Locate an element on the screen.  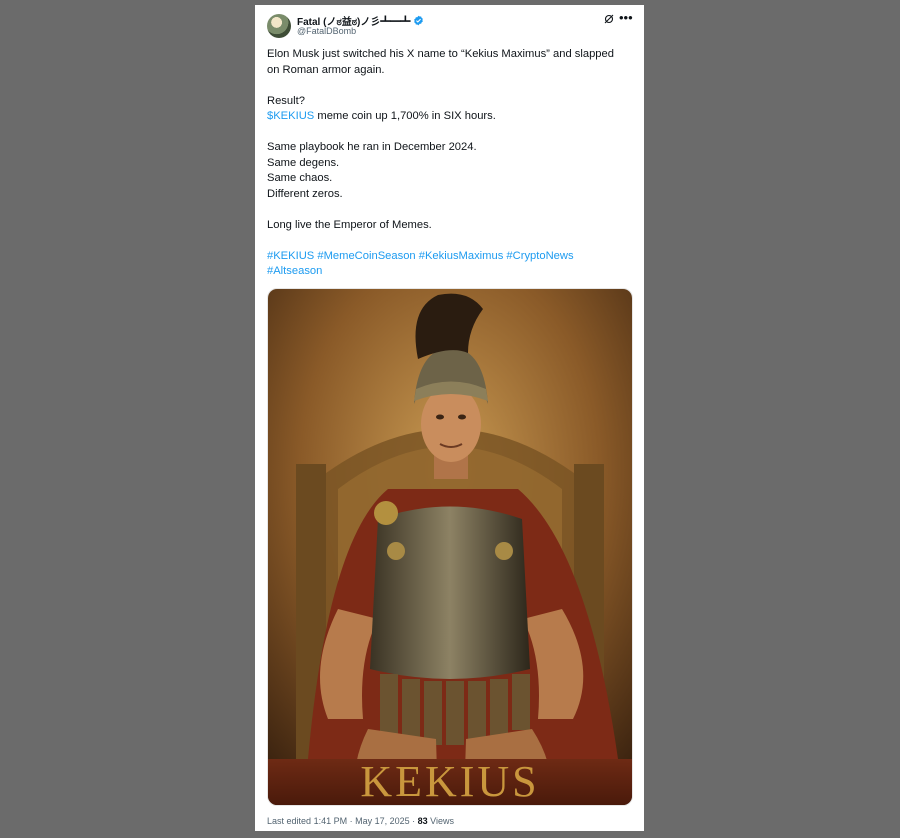
verified-badge-icon is located at coordinates (419, 20).